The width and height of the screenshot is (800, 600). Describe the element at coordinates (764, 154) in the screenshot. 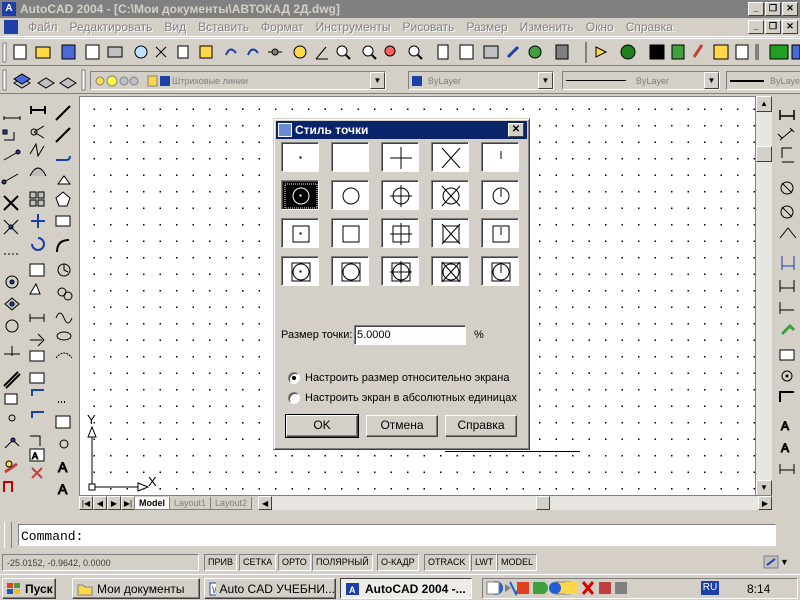

I see `vertical-scroll-thumb` at that location.